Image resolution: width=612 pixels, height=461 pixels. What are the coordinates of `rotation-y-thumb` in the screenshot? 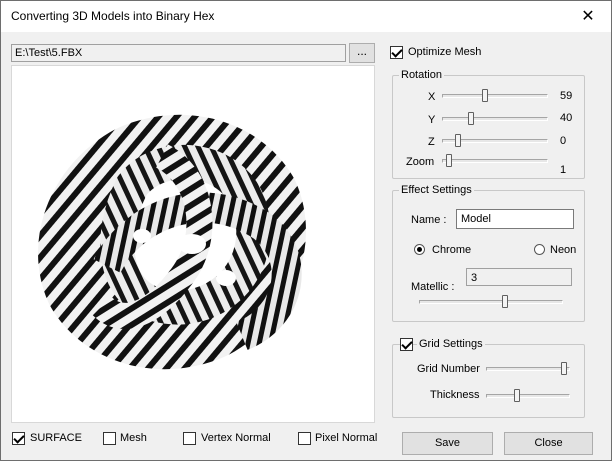 It's located at (471, 118).